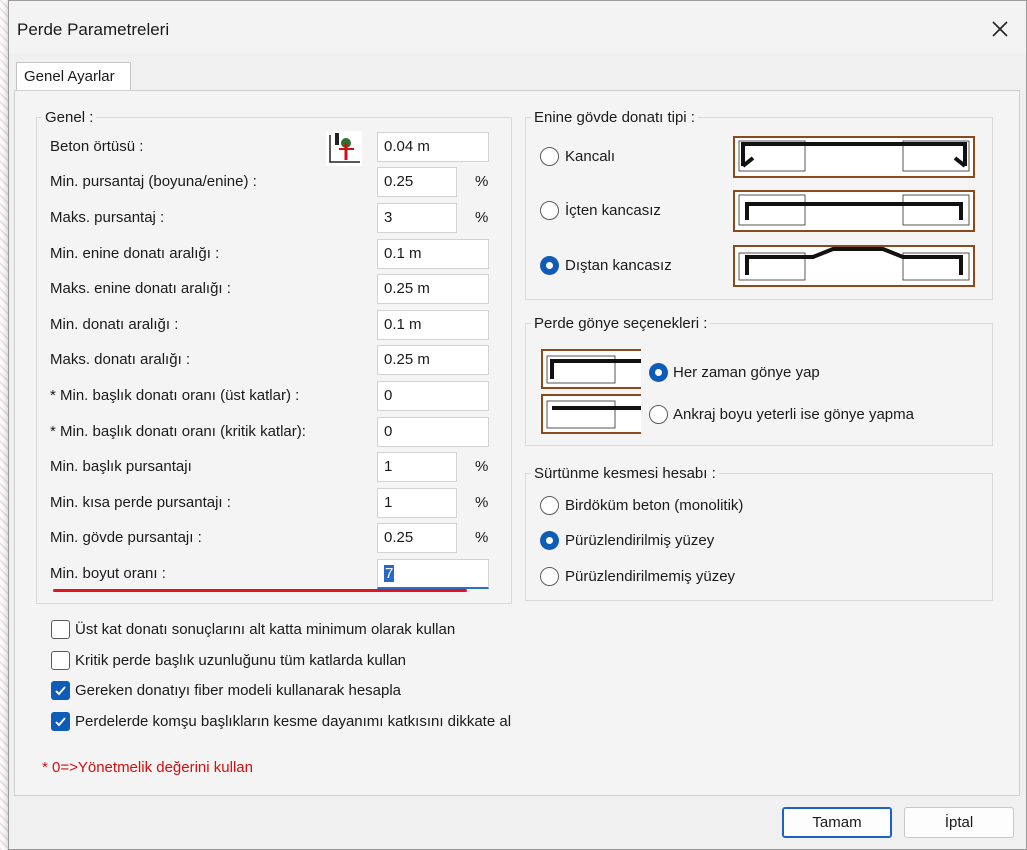 The width and height of the screenshot is (1027, 850). Describe the element at coordinates (621, 323) in the screenshot. I see `gonye-group-title: Perde gönye seçenekleri :` at that location.